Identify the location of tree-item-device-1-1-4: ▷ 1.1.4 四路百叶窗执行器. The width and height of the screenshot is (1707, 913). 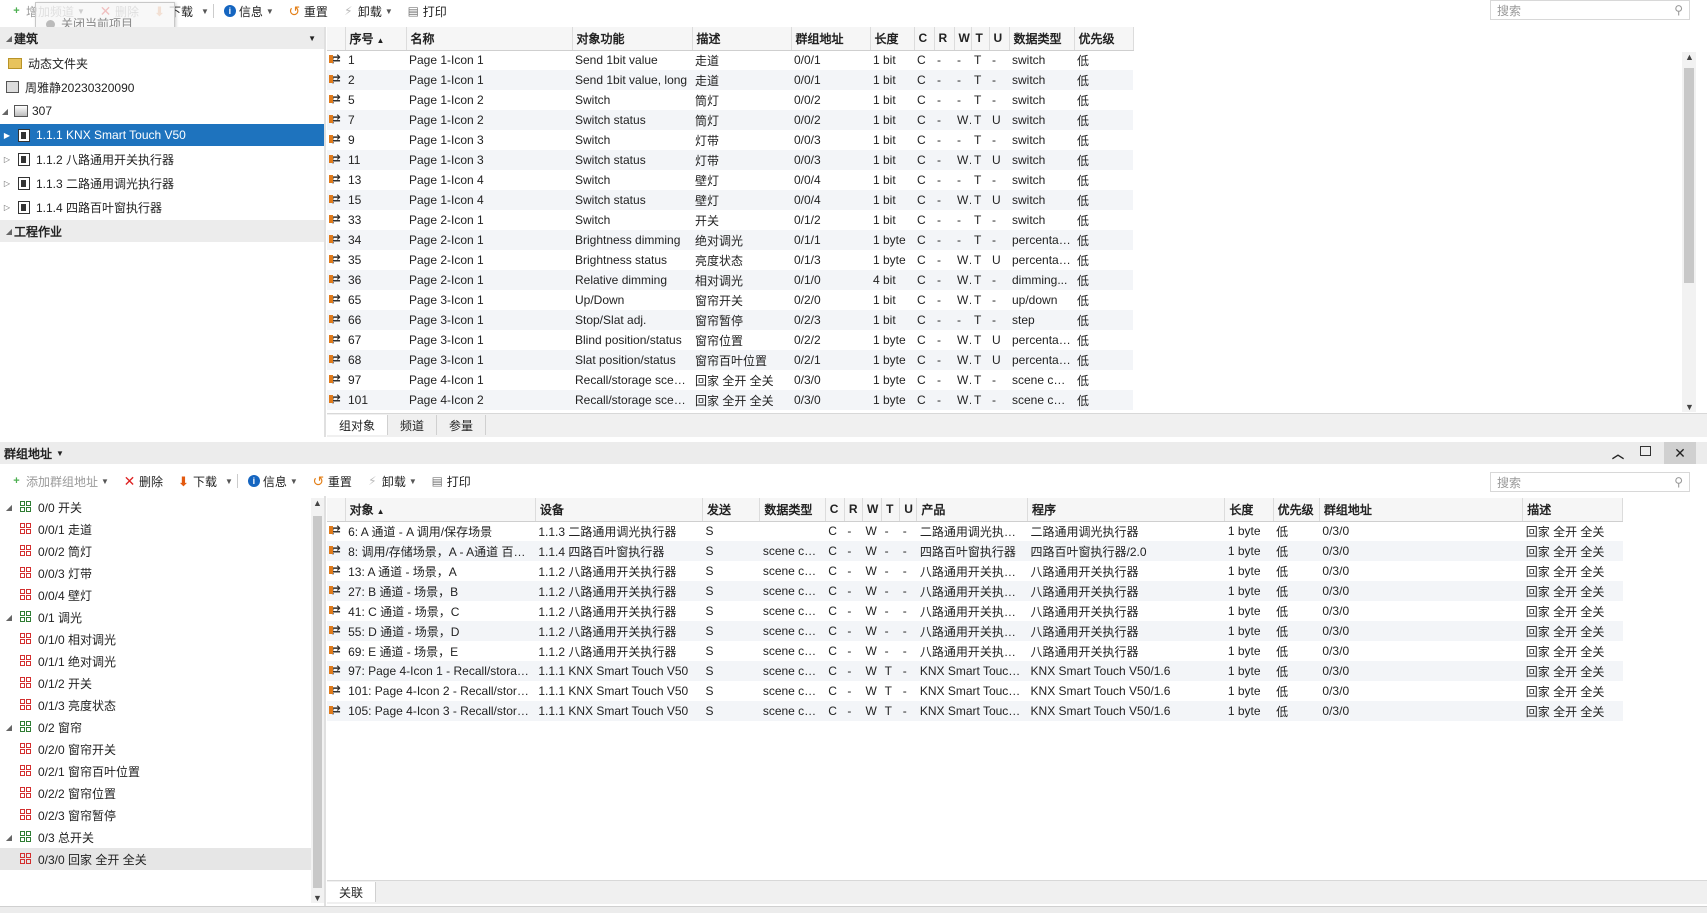
(162, 207).